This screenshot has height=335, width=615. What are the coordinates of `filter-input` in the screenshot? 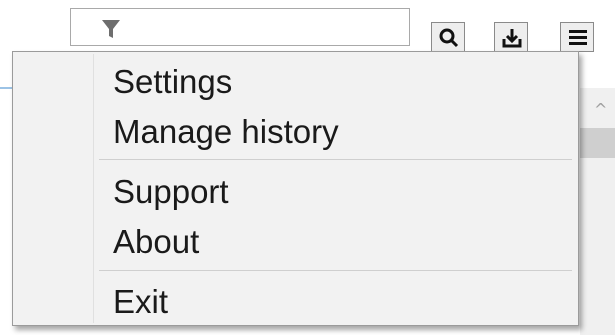 It's located at (240, 27).